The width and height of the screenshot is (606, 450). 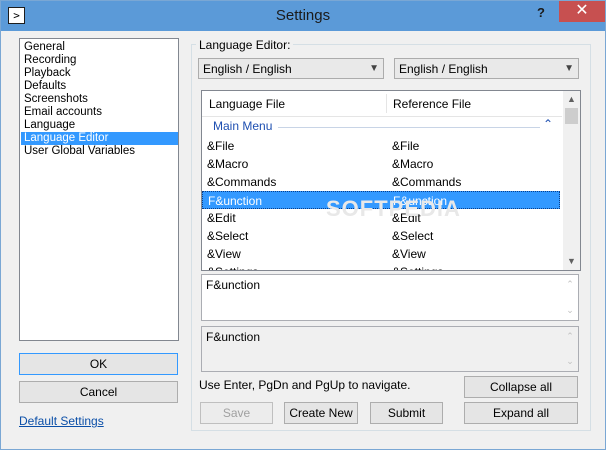 I want to click on header-language-file: Language File, so click(x=247, y=104).